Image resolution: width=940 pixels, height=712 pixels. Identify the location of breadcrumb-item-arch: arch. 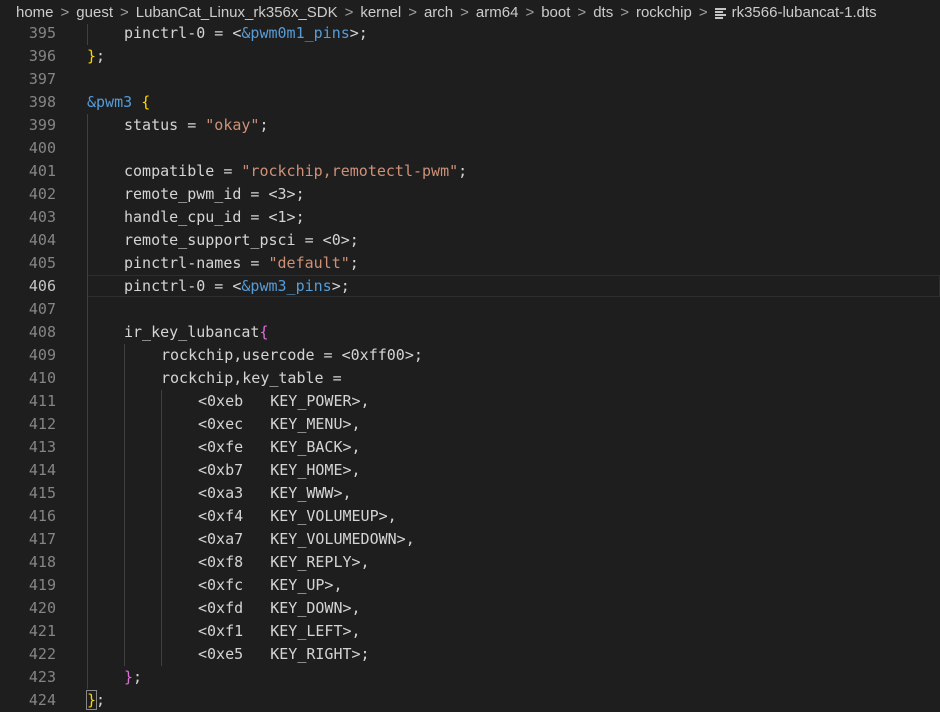
(438, 12).